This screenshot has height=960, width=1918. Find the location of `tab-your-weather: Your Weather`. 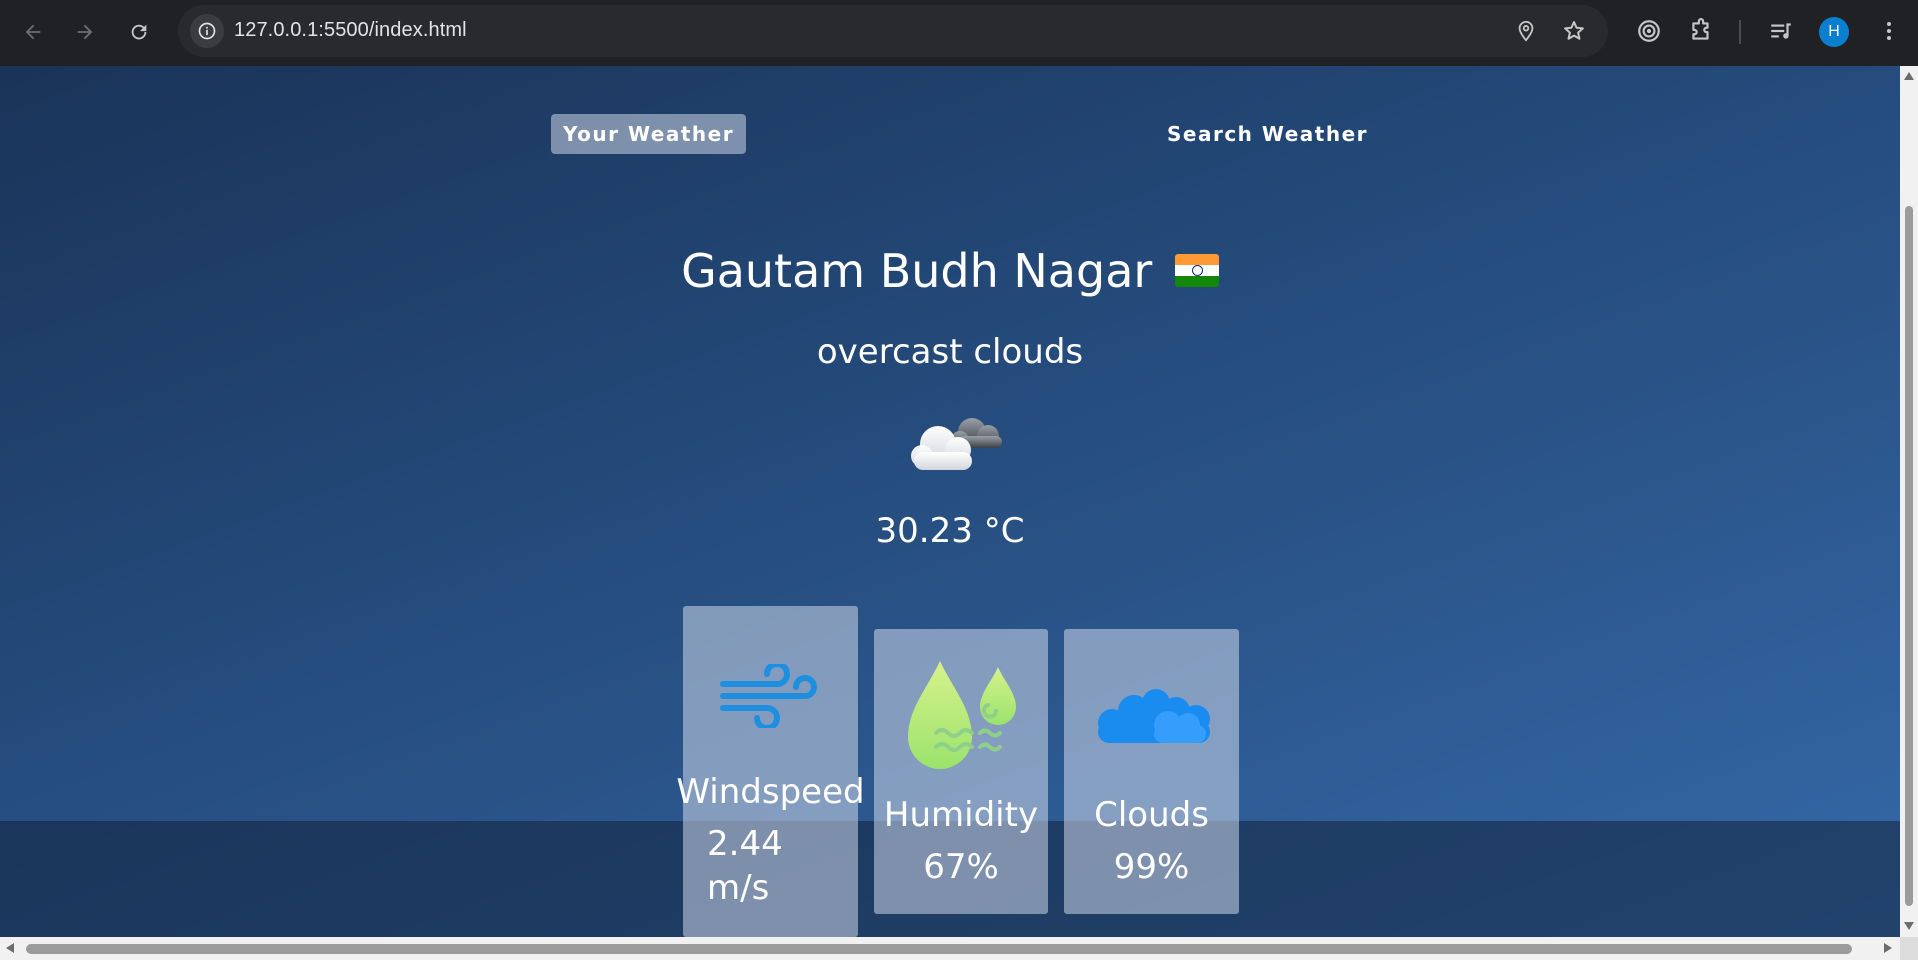

tab-your-weather: Your Weather is located at coordinates (649, 134).